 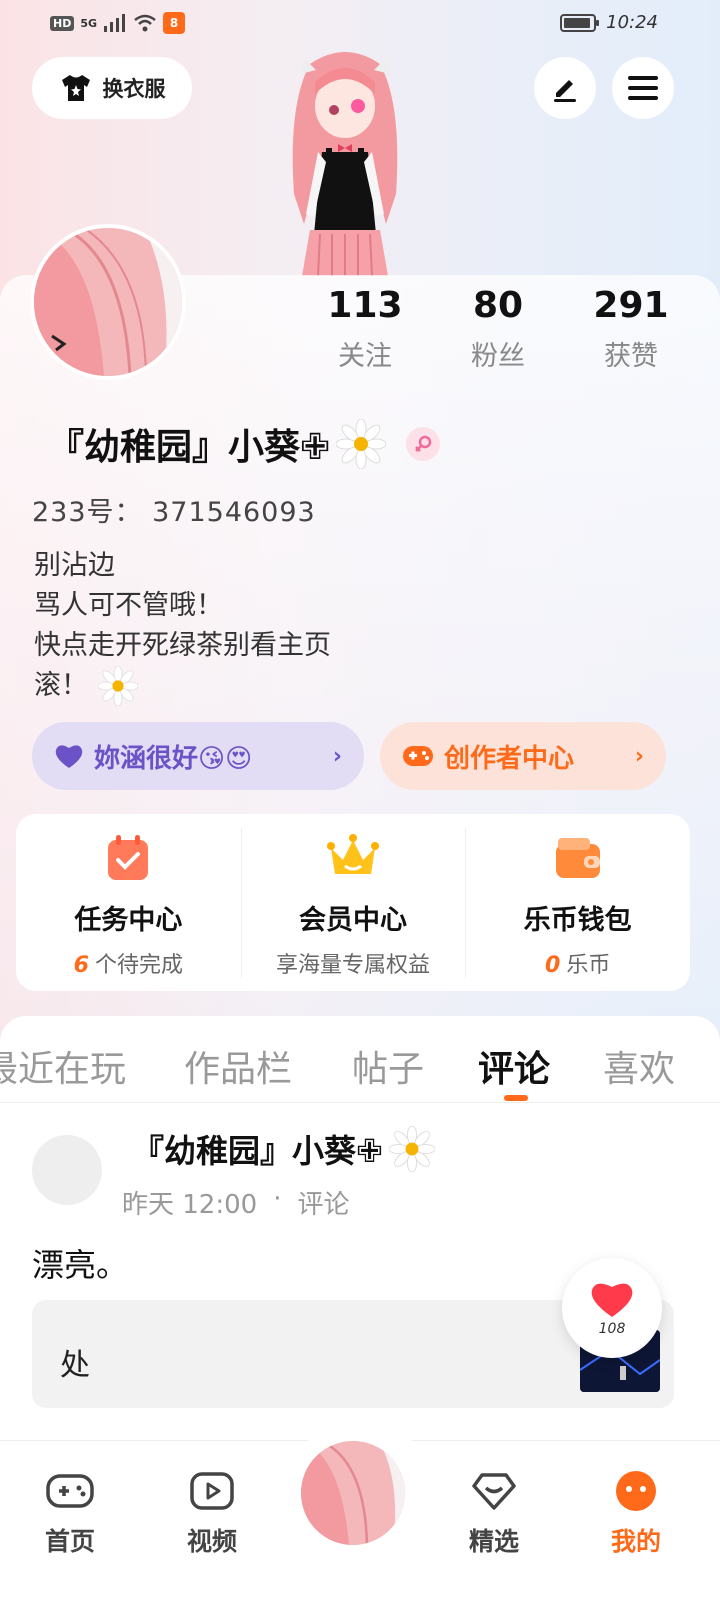 I want to click on vip-center-subtitle: 享海量专属权益, so click(x=353, y=965).